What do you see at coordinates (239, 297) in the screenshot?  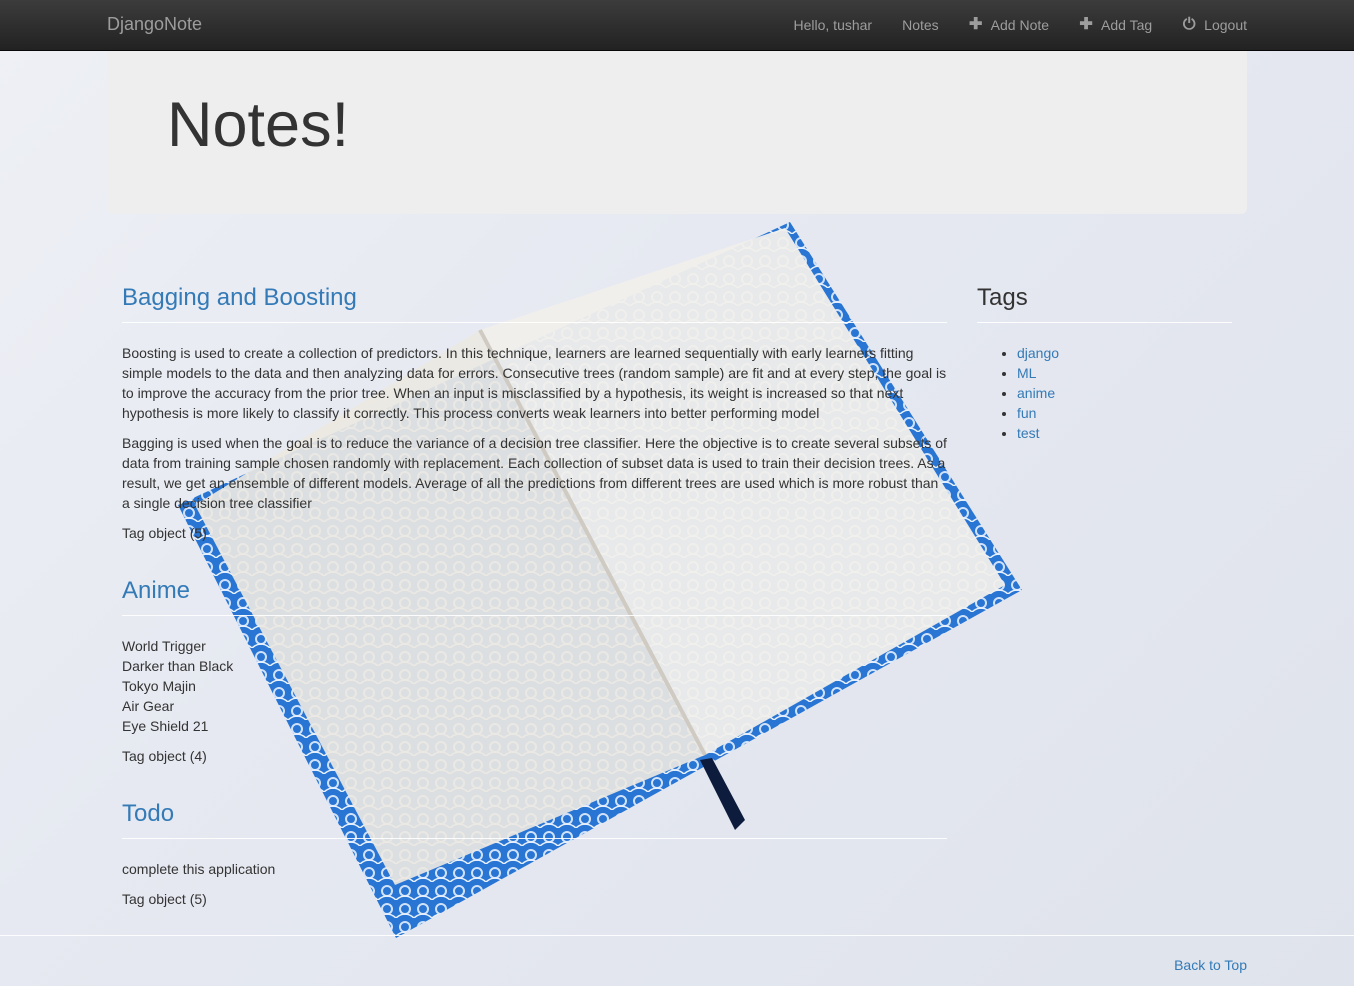 I see `note-title-link: Bagging and Boosting` at bounding box center [239, 297].